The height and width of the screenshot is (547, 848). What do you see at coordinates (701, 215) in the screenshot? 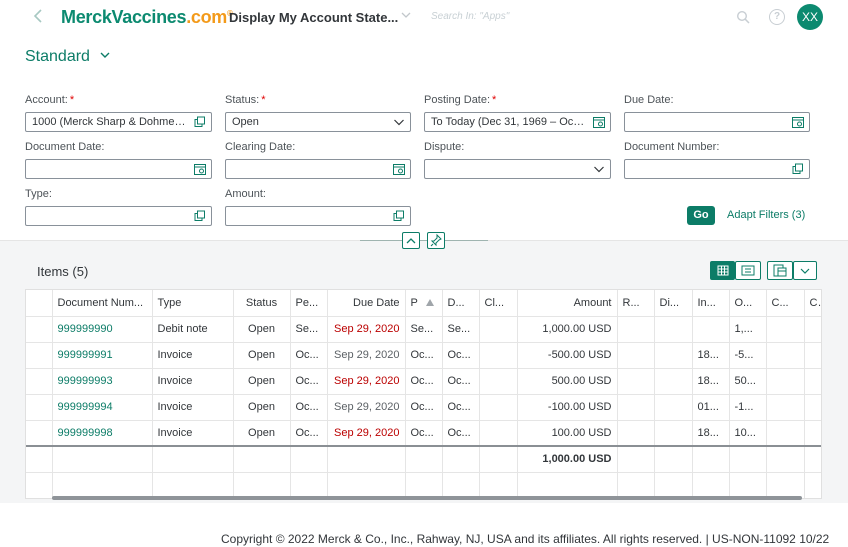
I see `go-button: Go` at bounding box center [701, 215].